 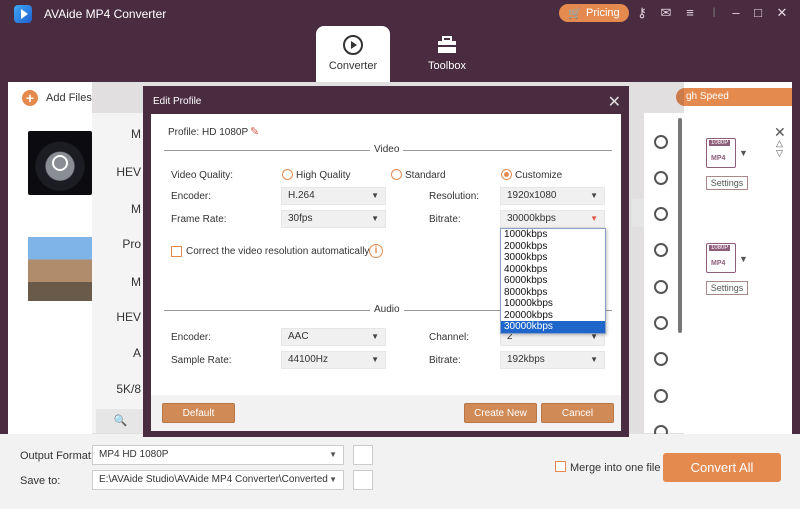 What do you see at coordinates (333, 219) in the screenshot?
I see `frame-rate-select: 30fps ▼` at bounding box center [333, 219].